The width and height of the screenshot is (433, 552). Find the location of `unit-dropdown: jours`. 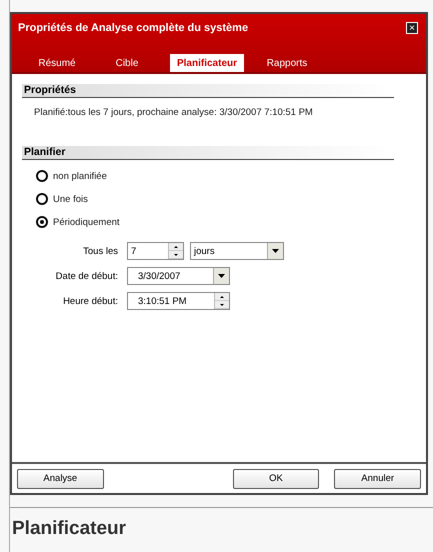

unit-dropdown: jours is located at coordinates (237, 251).